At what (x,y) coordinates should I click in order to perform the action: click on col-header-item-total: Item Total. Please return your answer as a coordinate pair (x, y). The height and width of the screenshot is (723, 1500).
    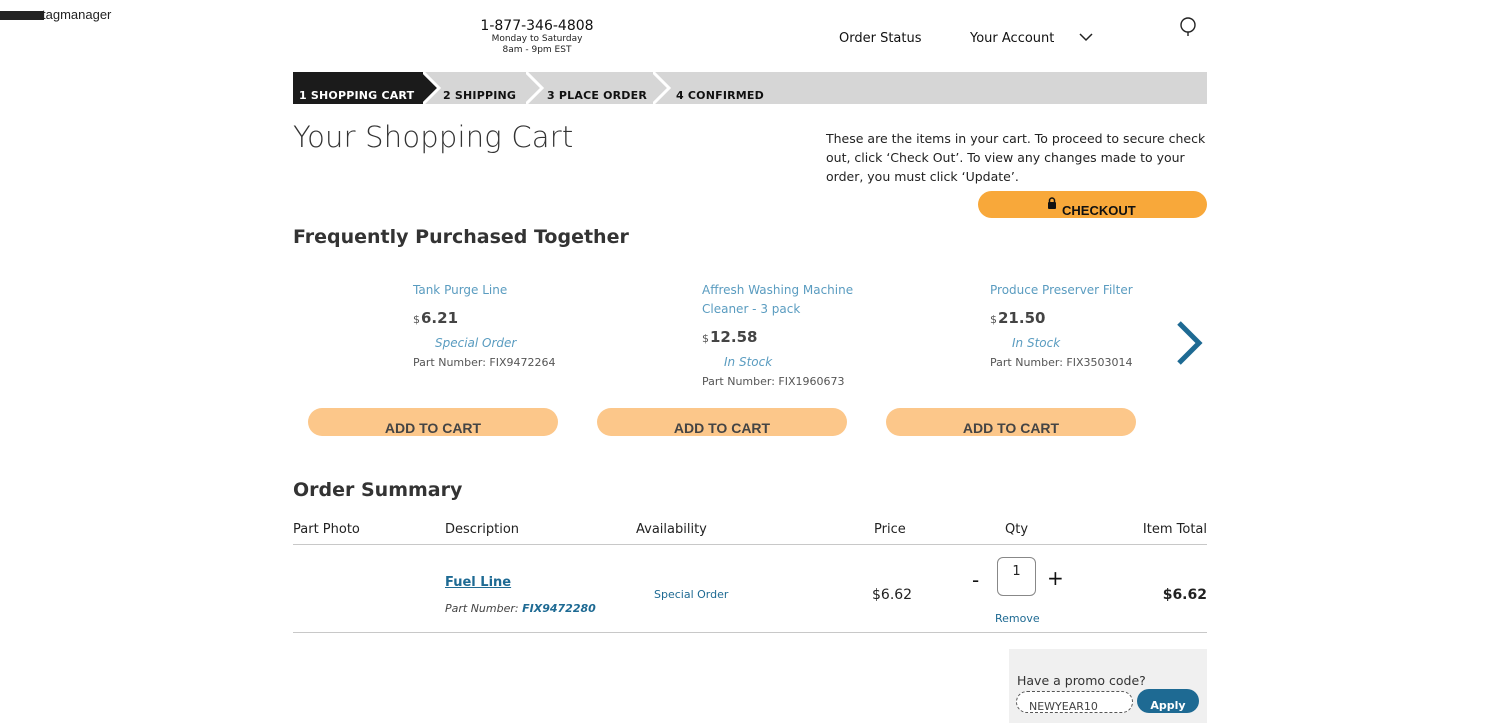
    Looking at the image, I should click on (1174, 529).